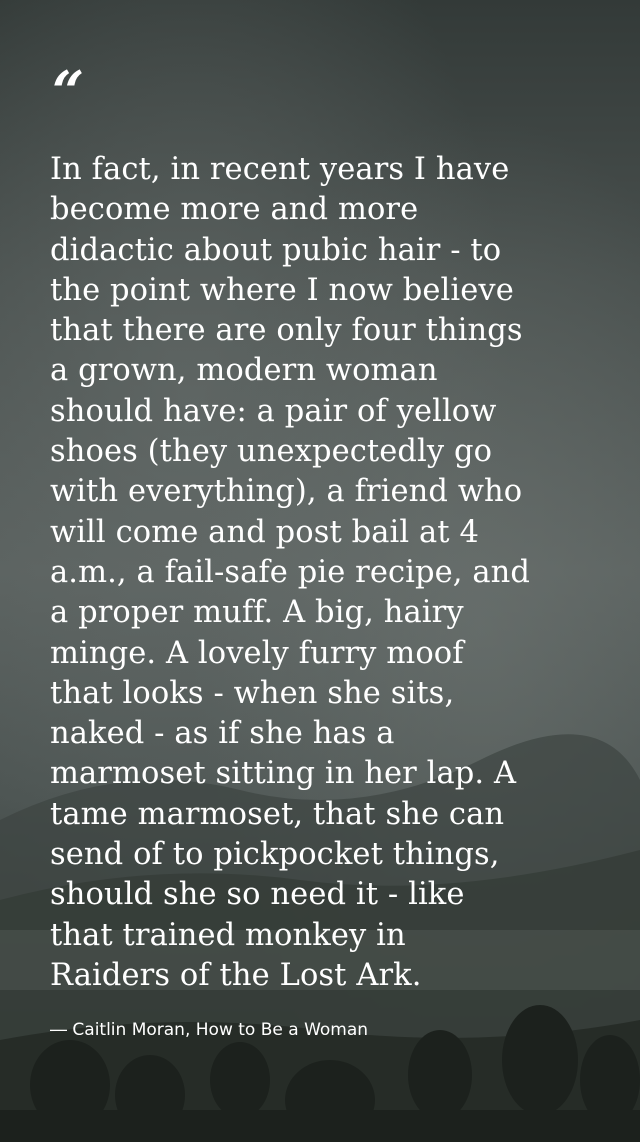 This screenshot has width=640, height=1142. Describe the element at coordinates (273, 411) in the screenshot. I see `quote-line: should have: a pair of yellow` at that location.